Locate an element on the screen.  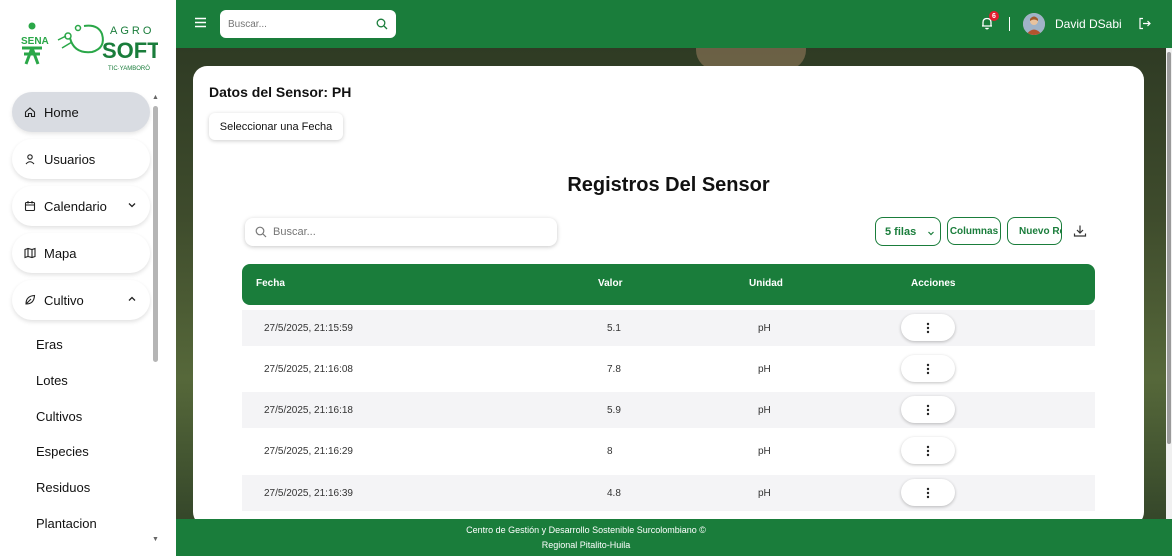
chevron-up-icon is located at coordinates (132, 299).